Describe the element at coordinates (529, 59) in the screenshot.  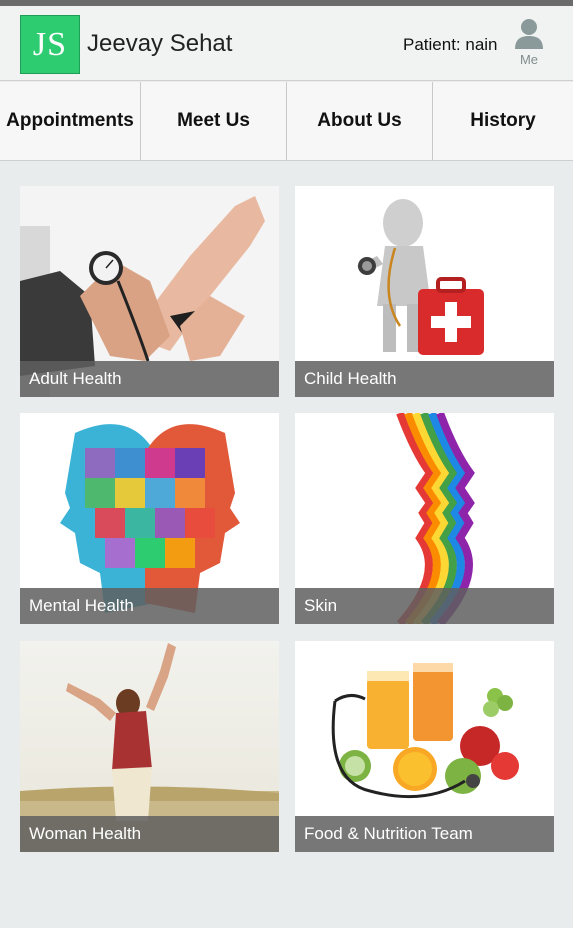
I see `me-label: Me` at that location.